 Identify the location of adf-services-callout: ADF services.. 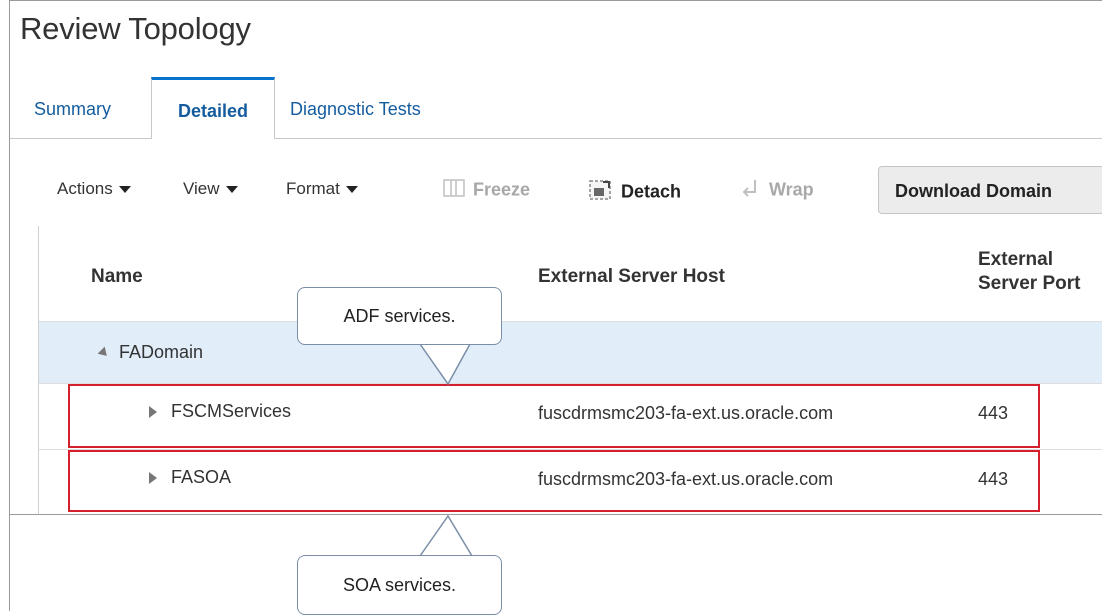
(399, 316).